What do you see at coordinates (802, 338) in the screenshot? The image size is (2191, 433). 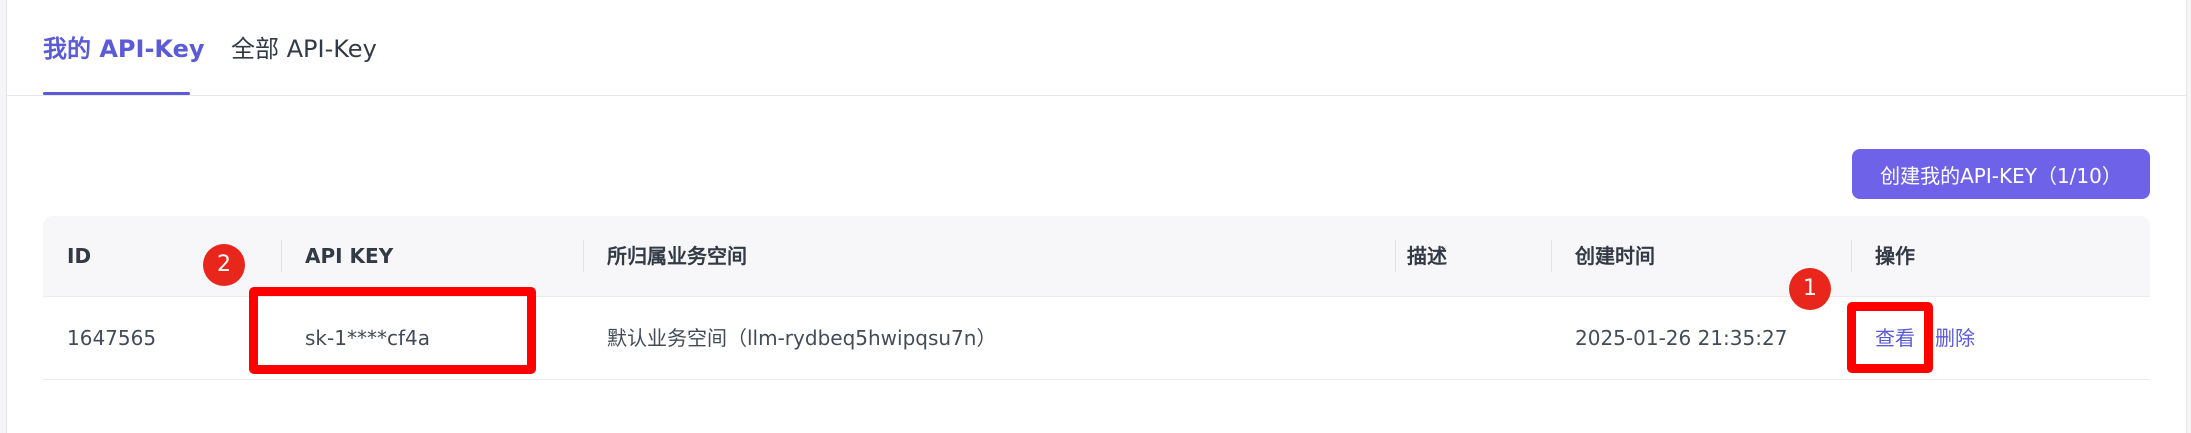 I see `row-workspace: 默认业务空间（llm-rydbeq5hwipqsu7n）` at bounding box center [802, 338].